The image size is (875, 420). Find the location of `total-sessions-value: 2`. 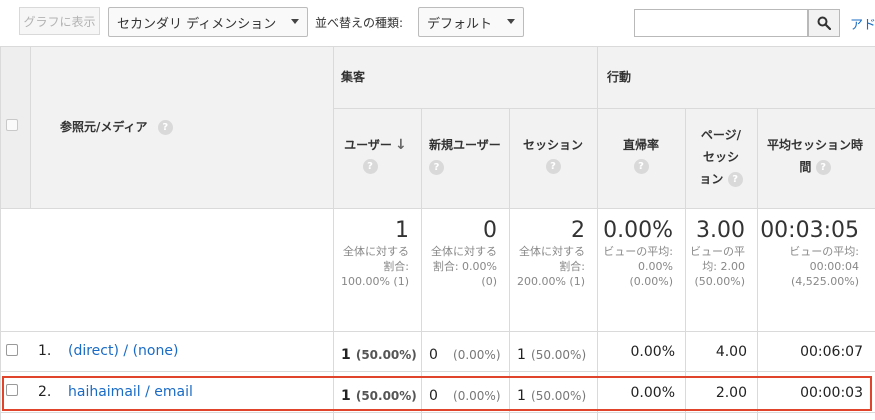

total-sessions-value: 2 is located at coordinates (578, 230).